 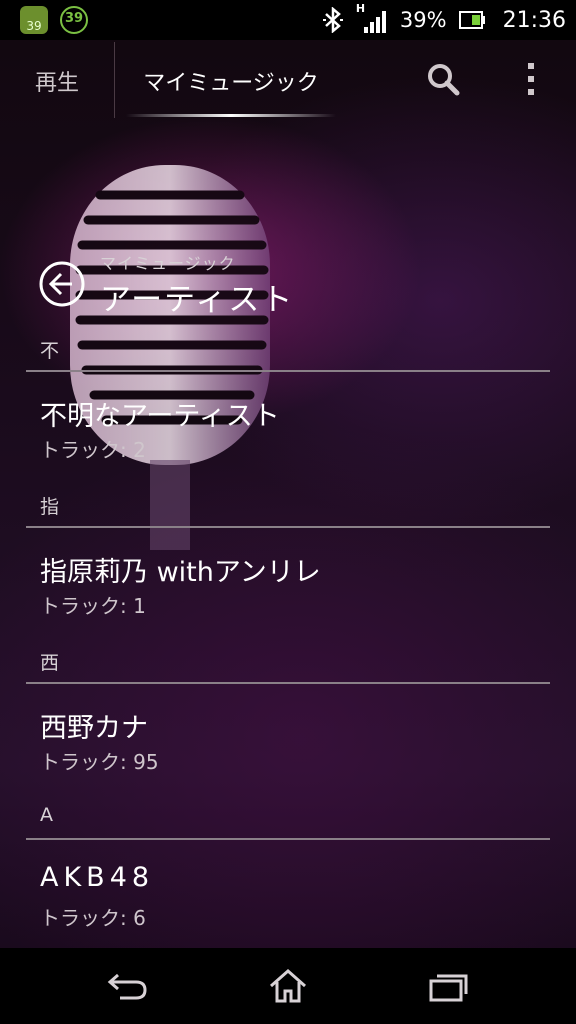 I want to click on section-header: 指, so click(x=288, y=507).